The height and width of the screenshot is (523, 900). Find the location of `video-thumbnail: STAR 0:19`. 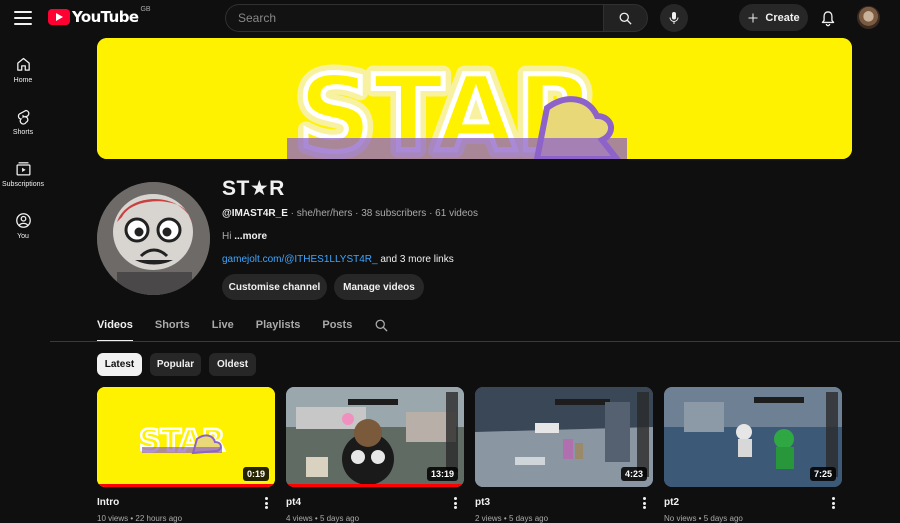

video-thumbnail: STAR 0:19 is located at coordinates (186, 437).